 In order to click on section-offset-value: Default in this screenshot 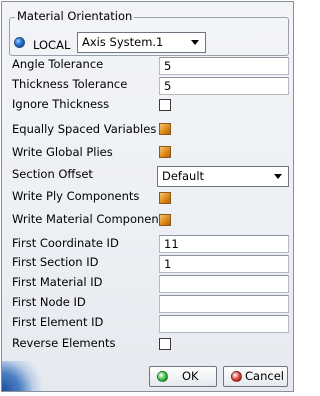, I will do `click(183, 176)`.